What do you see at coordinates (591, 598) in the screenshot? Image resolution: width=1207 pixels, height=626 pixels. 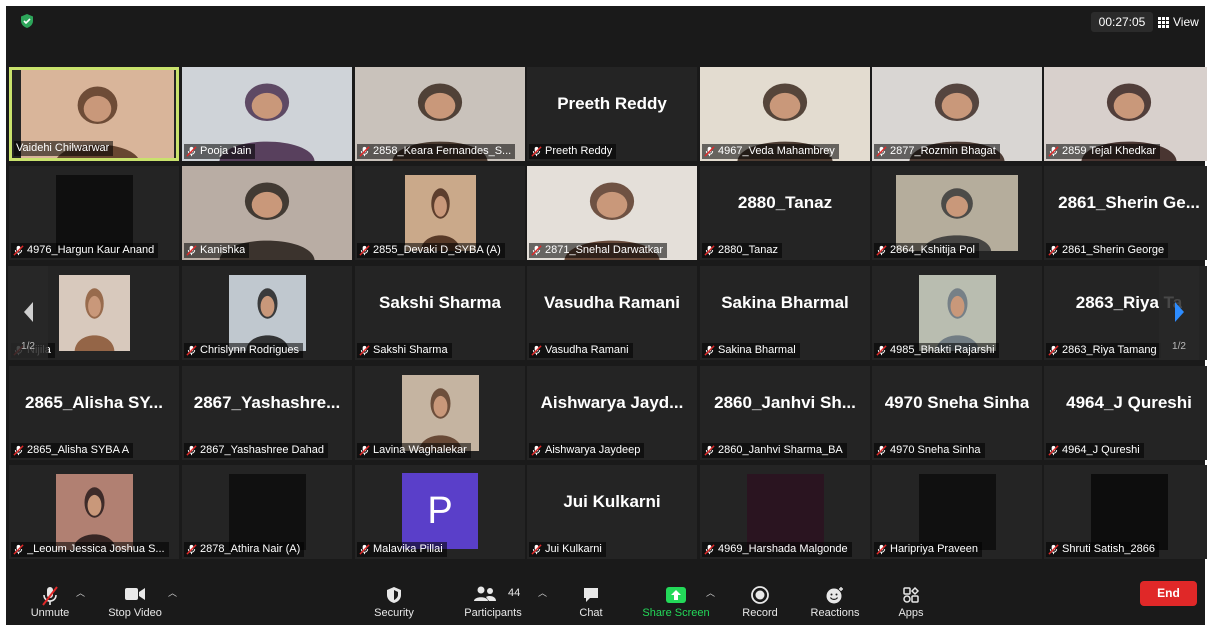 I see `chat-button: Chat` at bounding box center [591, 598].